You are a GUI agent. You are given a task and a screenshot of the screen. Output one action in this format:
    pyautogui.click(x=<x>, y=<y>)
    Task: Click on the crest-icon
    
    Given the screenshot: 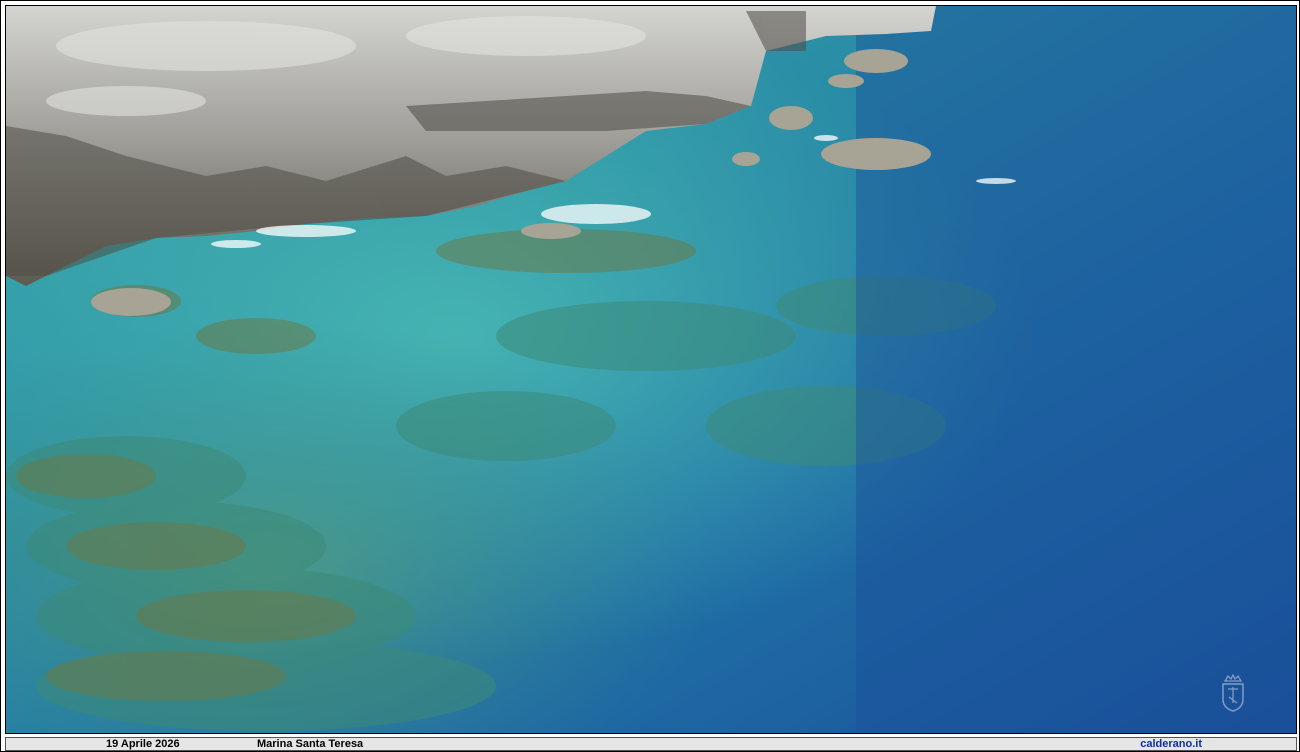 What is the action you would take?
    pyautogui.click(x=1233, y=692)
    